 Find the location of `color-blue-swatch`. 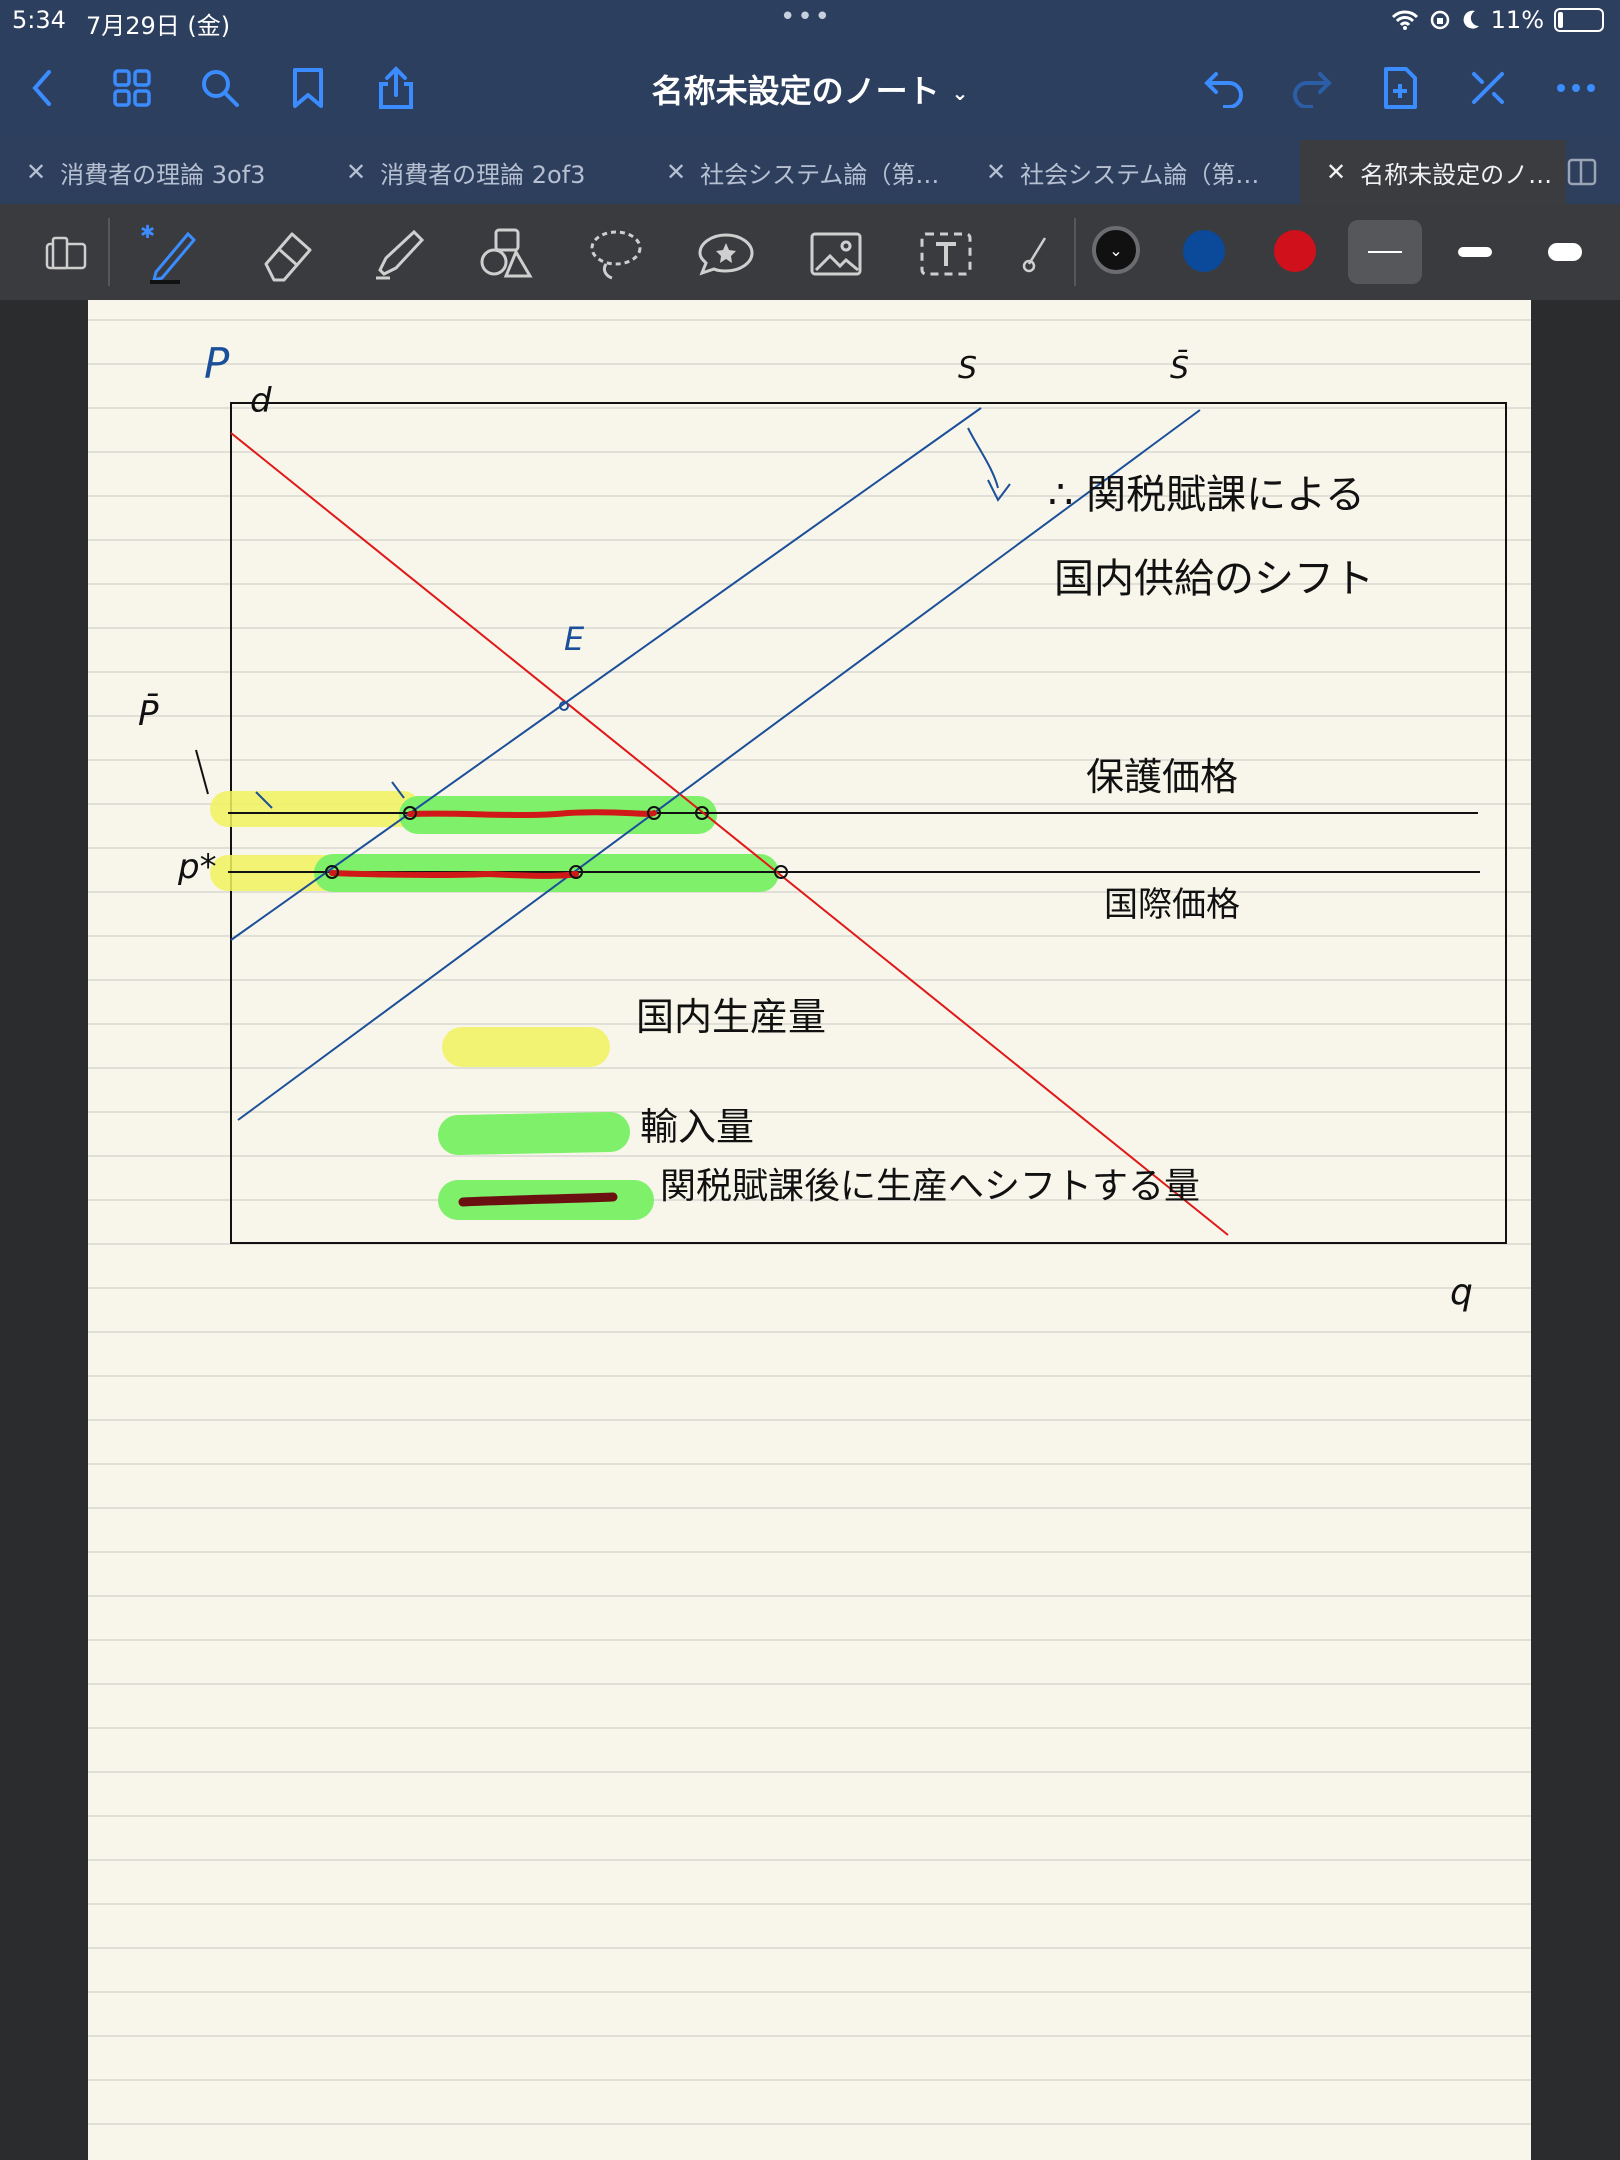

color-blue-swatch is located at coordinates (1204, 251).